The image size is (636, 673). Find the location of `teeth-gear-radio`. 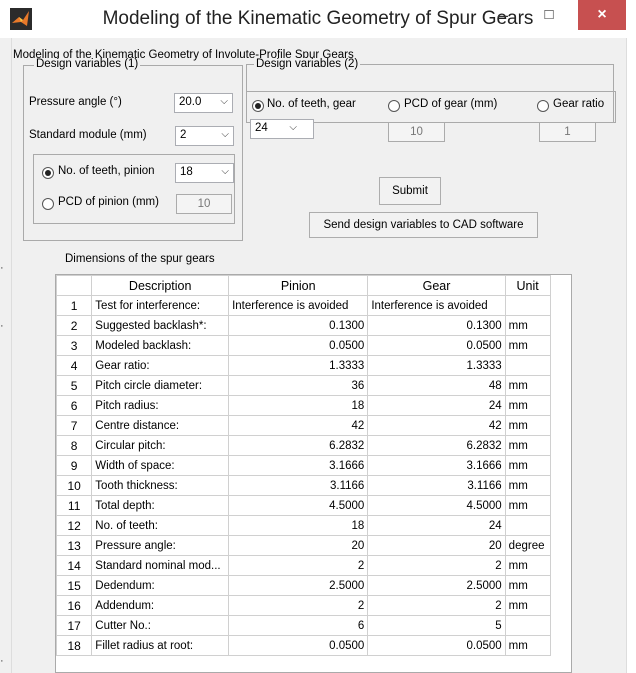

teeth-gear-radio is located at coordinates (258, 106).